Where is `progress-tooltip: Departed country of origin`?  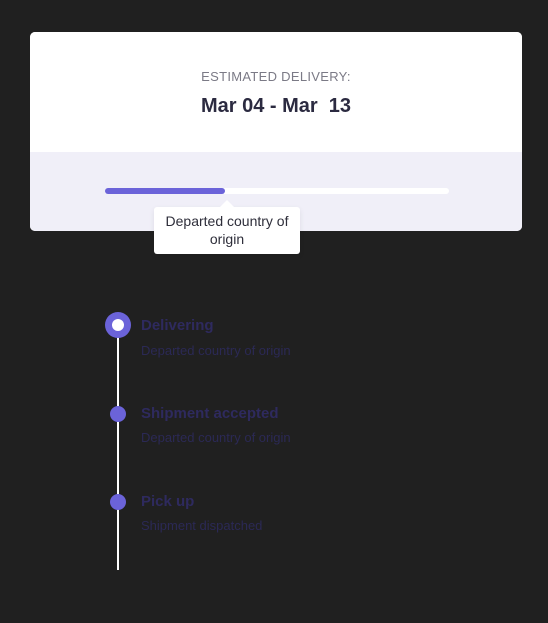
progress-tooltip: Departed country of origin is located at coordinates (227, 227).